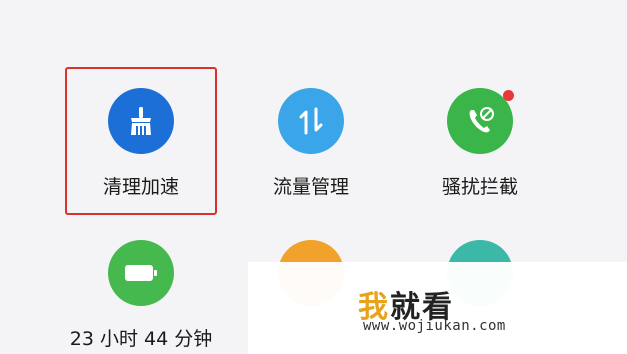  Describe the element at coordinates (508, 95) in the screenshot. I see `notification-badge` at that location.